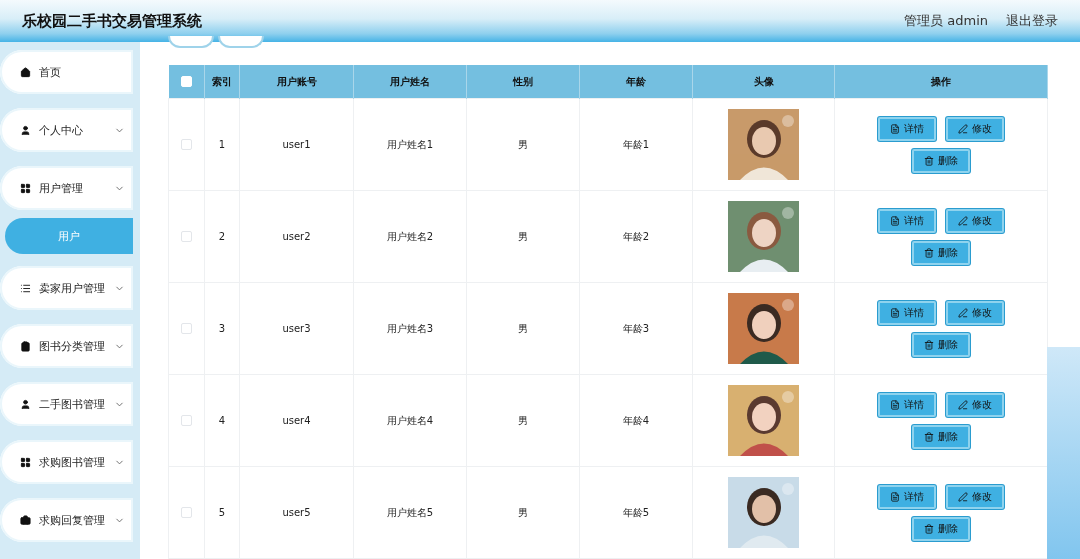 This screenshot has width=1080, height=559. I want to click on account-cell: user5, so click(296, 512).